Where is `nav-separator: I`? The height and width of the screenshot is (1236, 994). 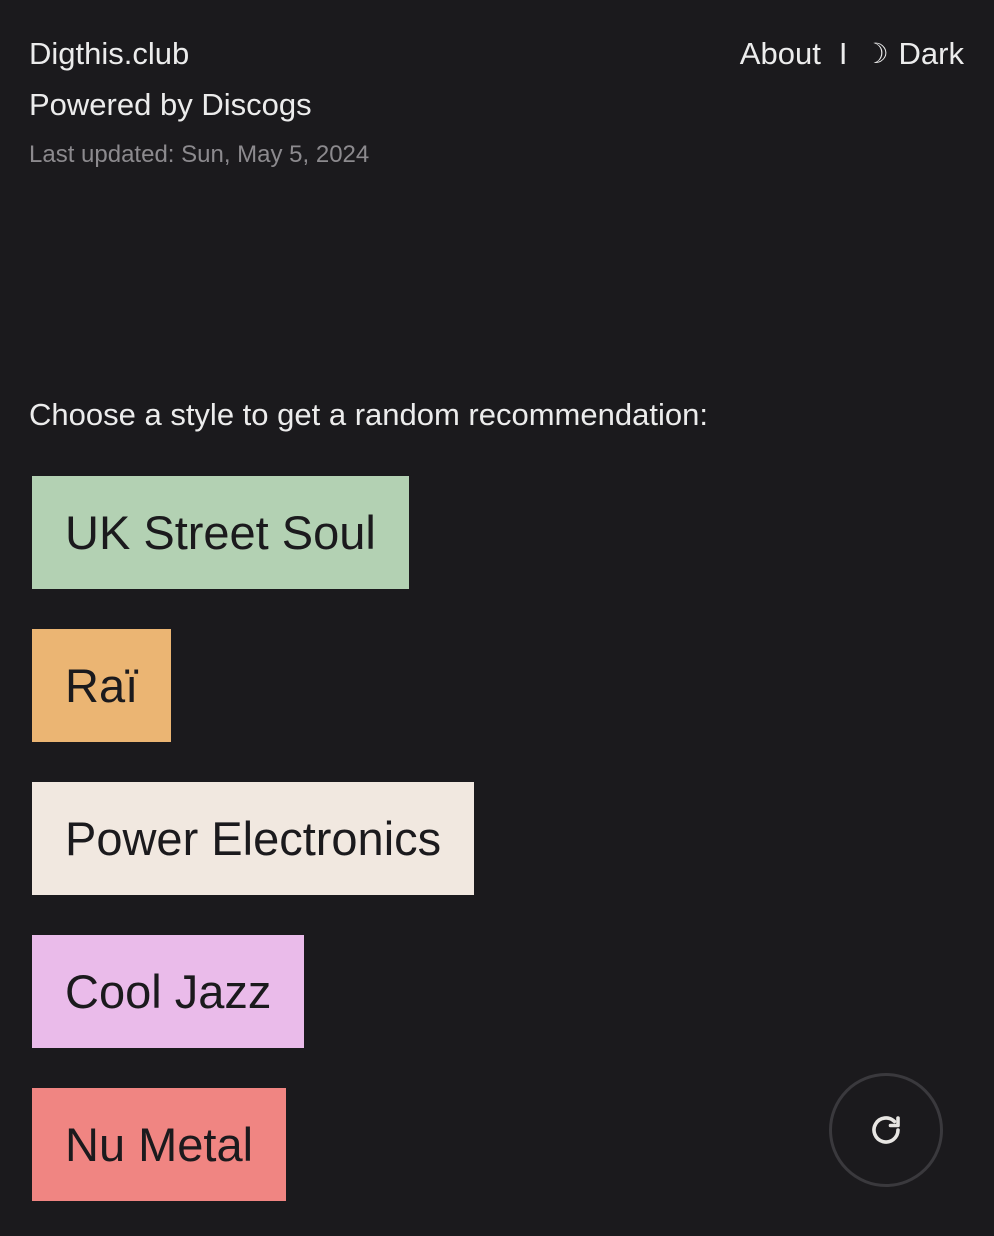 nav-separator: I is located at coordinates (843, 53).